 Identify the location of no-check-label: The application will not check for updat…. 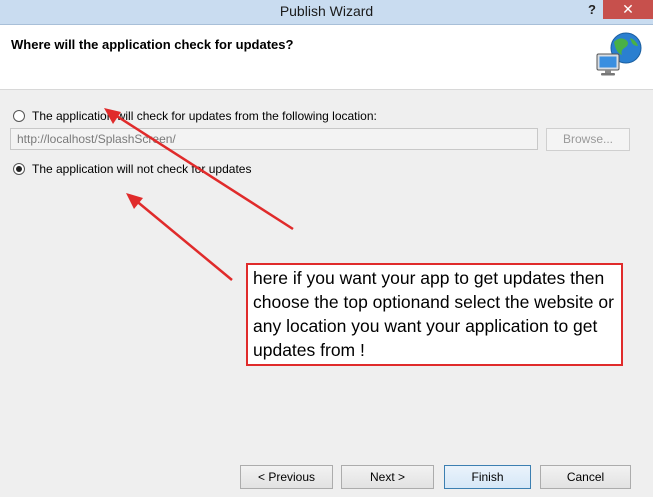
(141, 169).